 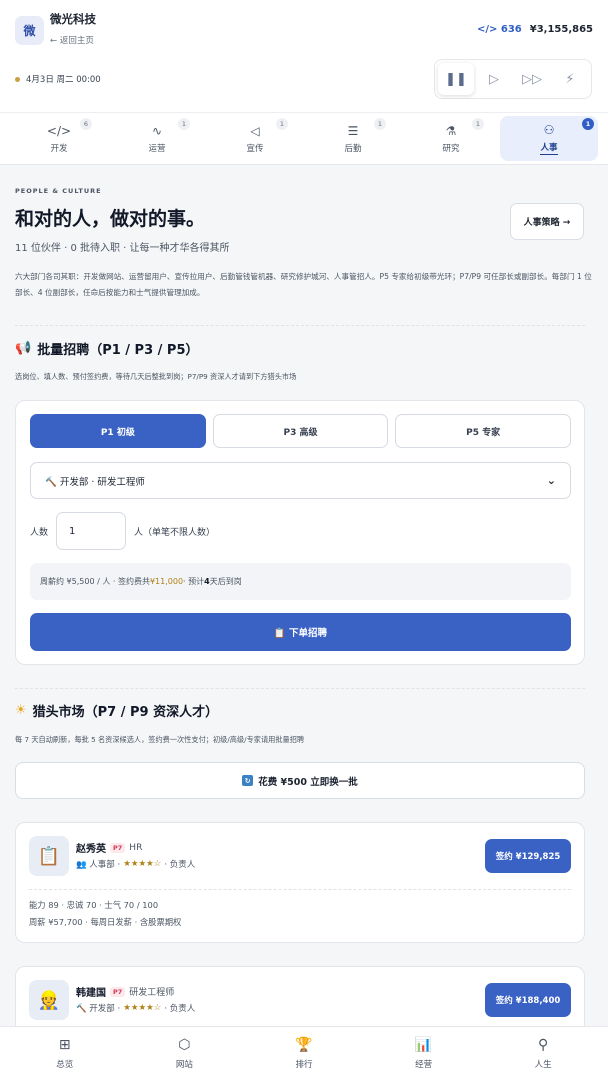 What do you see at coordinates (543, 1044) in the screenshot?
I see `person-walk-icon: ⚲` at bounding box center [543, 1044].